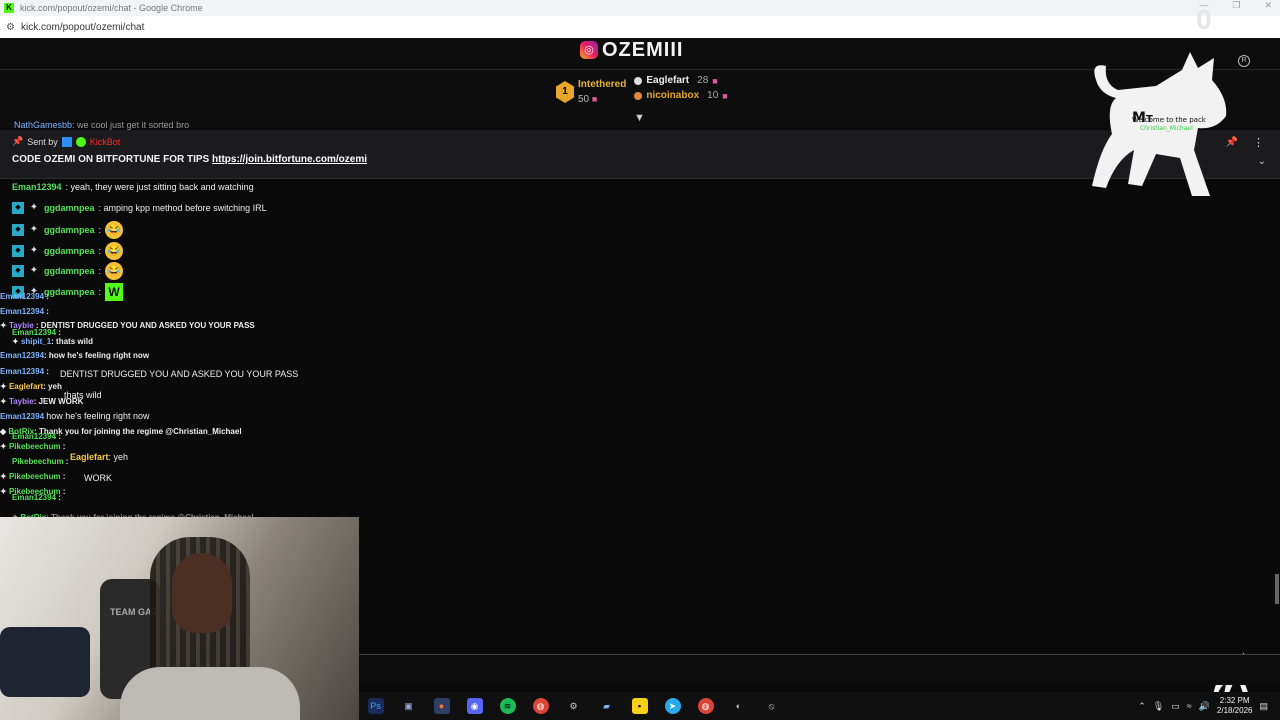 Image resolution: width=1280 pixels, height=720 pixels. I want to click on pin-icon: 📌, so click(18, 141).